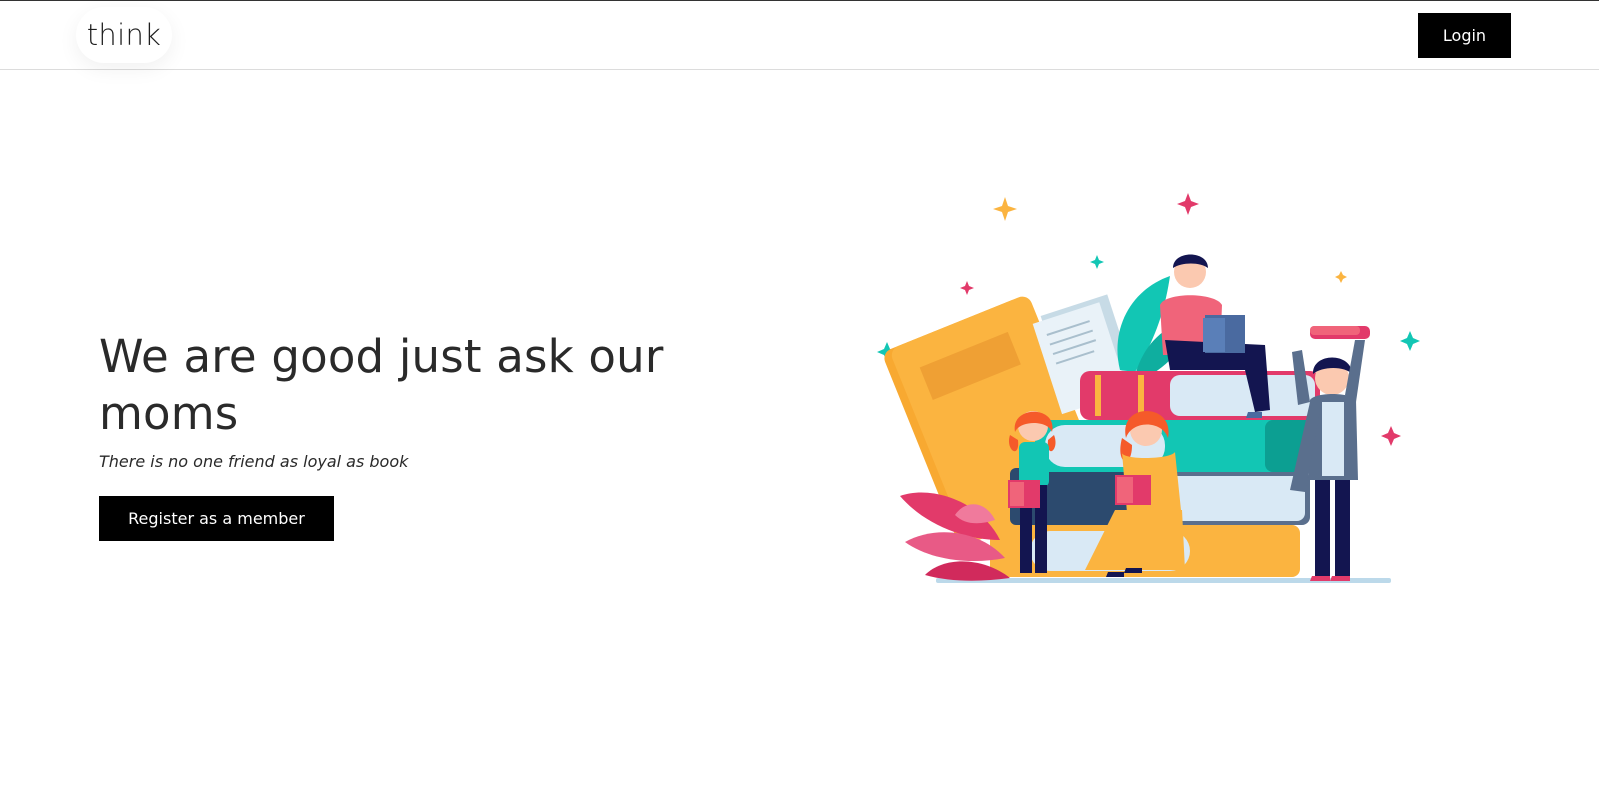 The width and height of the screenshot is (1599, 800). I want to click on navbar: think Login, so click(799, 35).